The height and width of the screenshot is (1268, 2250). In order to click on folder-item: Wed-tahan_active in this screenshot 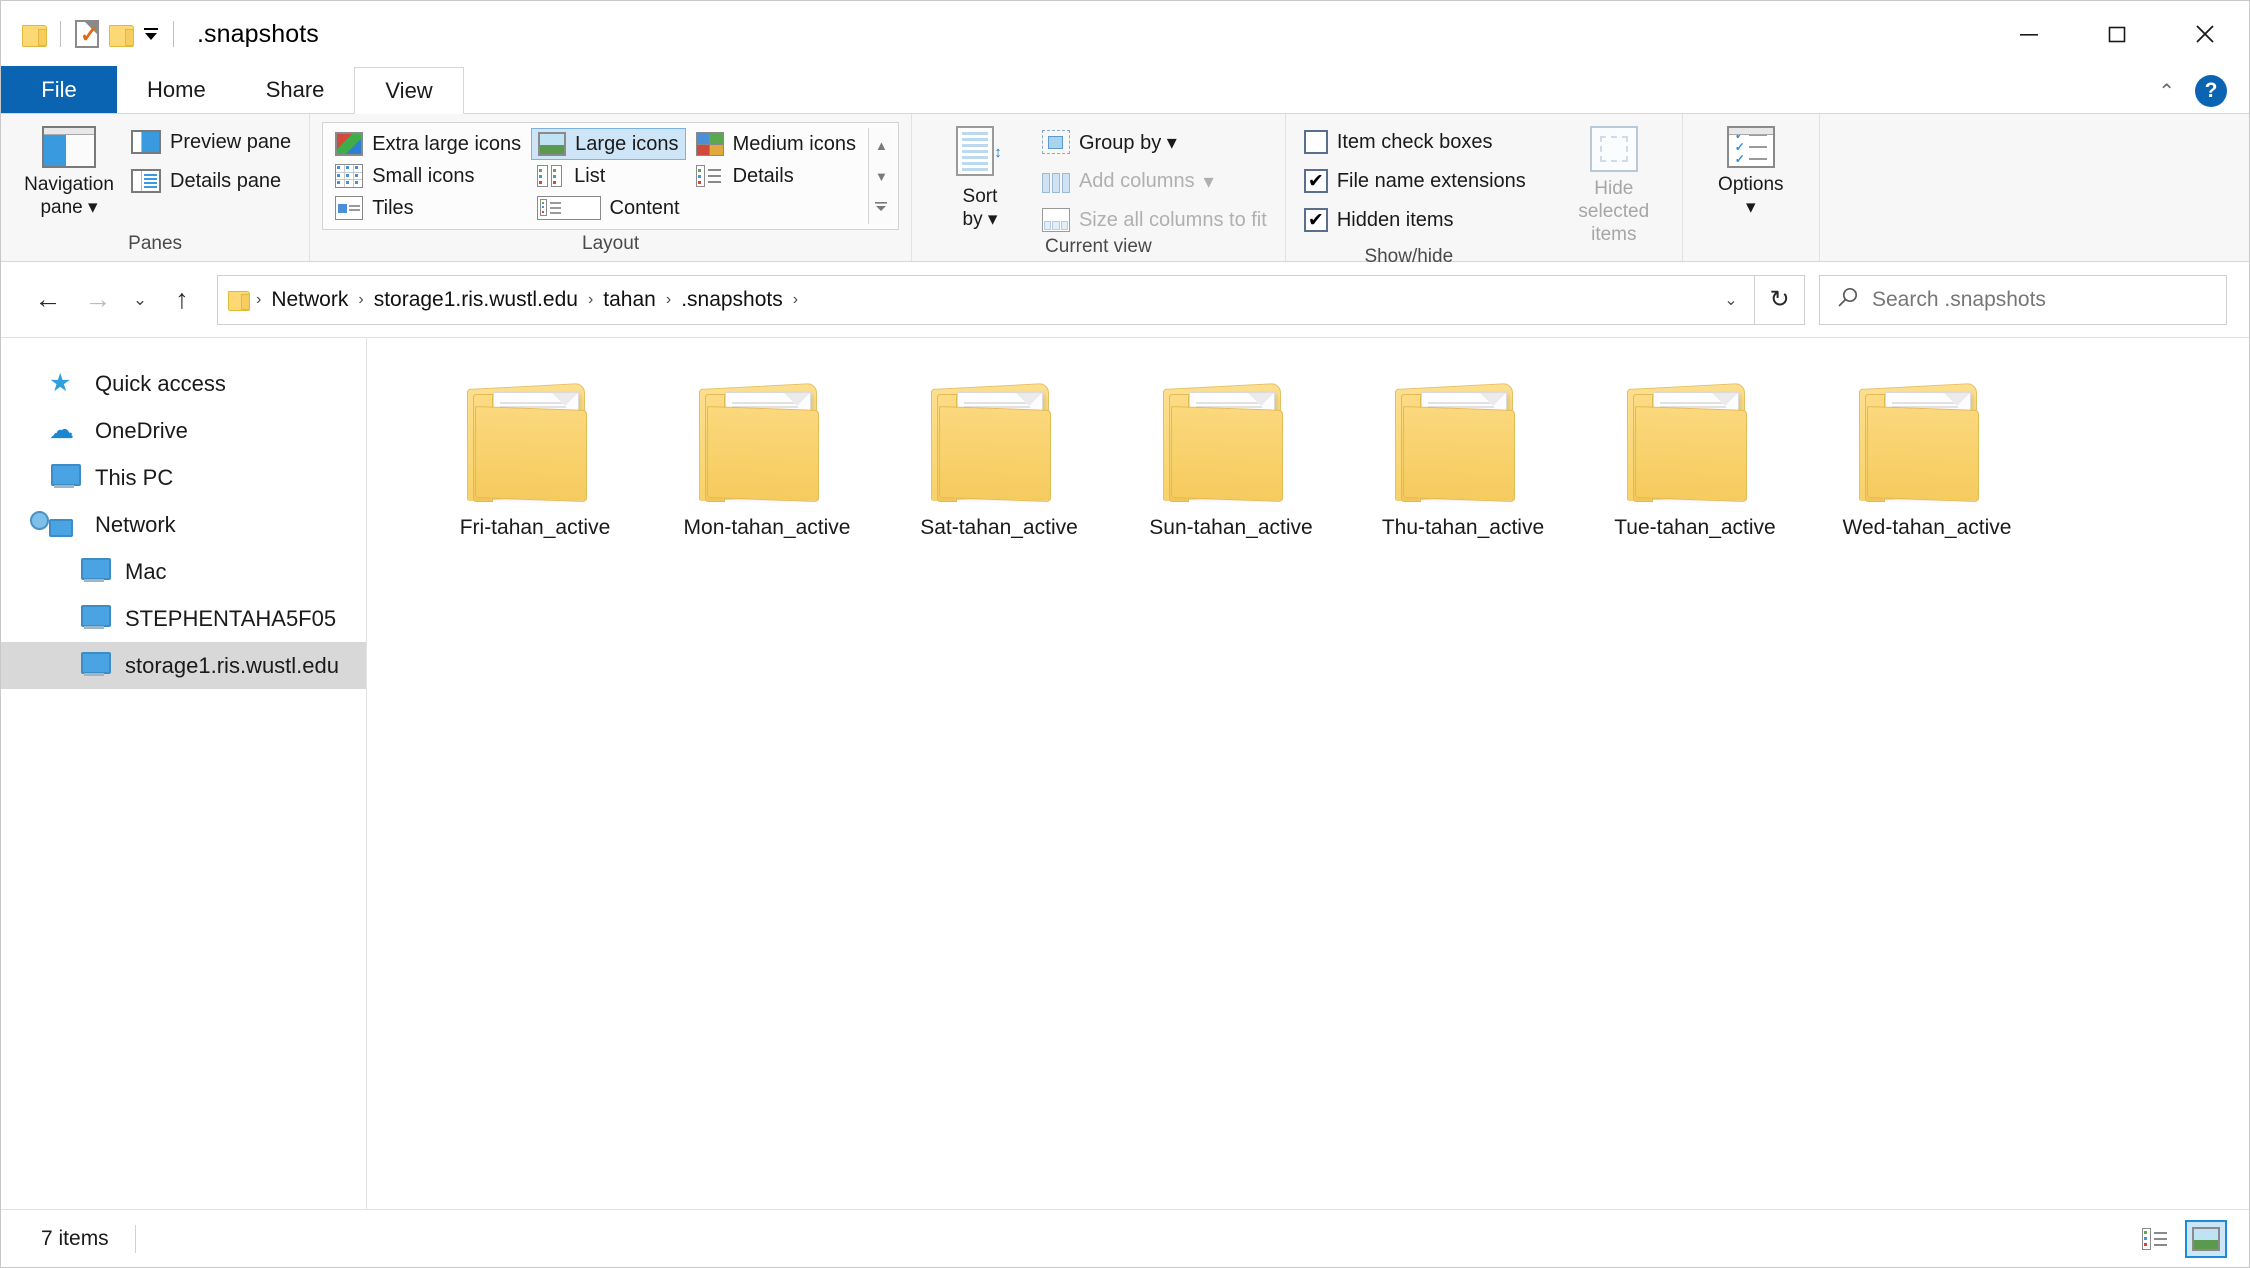, I will do `click(1927, 489)`.